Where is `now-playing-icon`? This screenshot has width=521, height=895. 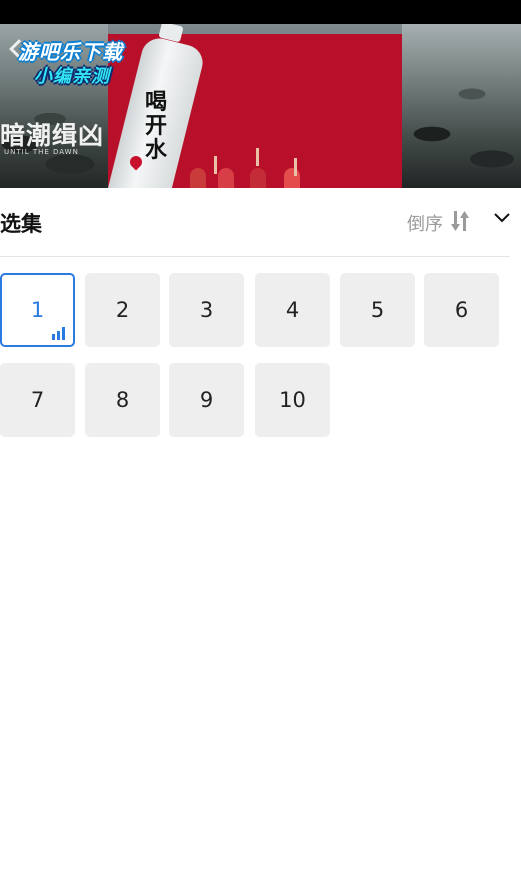 now-playing-icon is located at coordinates (58, 333).